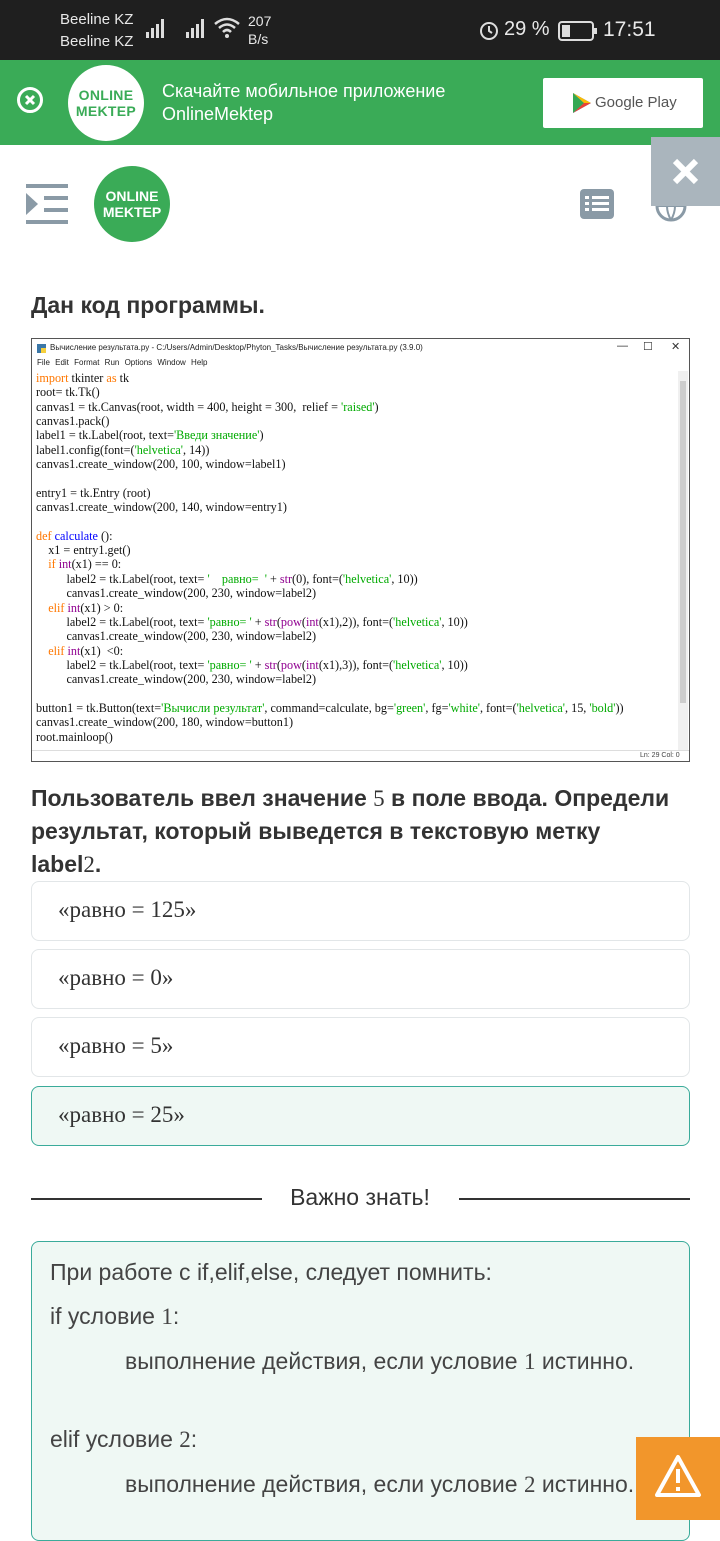  What do you see at coordinates (127, 909) in the screenshot?
I see `answer-option-label: «равно = 125»` at bounding box center [127, 909].